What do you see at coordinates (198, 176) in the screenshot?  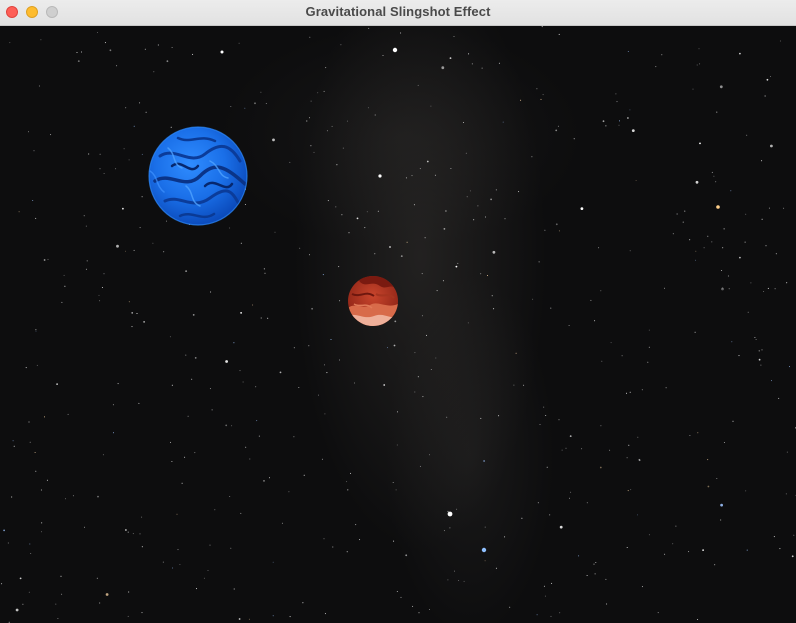 I see `blue-planet` at bounding box center [198, 176].